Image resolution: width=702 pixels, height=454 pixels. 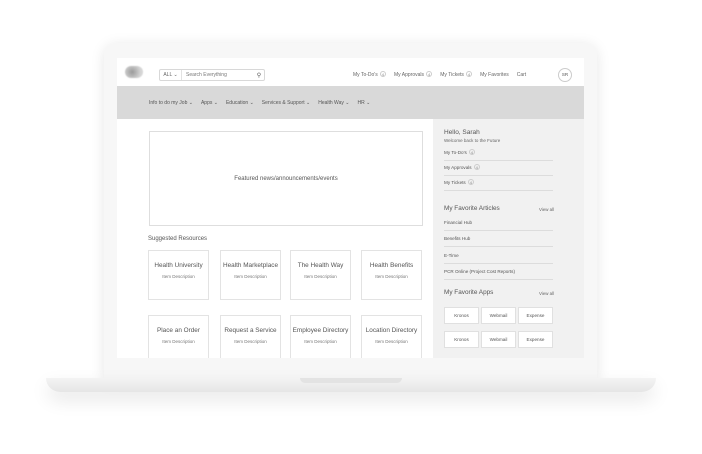 What do you see at coordinates (455, 182) in the screenshot?
I see `quick-link-label: My Tickets` at bounding box center [455, 182].